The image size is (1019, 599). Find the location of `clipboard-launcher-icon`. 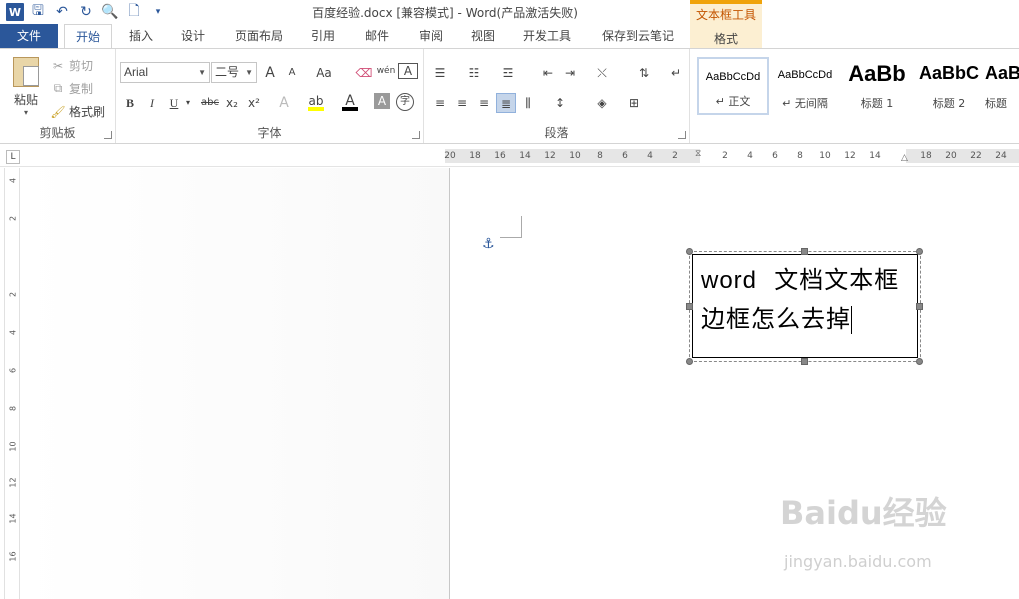

clipboard-launcher-icon is located at coordinates (108, 135).